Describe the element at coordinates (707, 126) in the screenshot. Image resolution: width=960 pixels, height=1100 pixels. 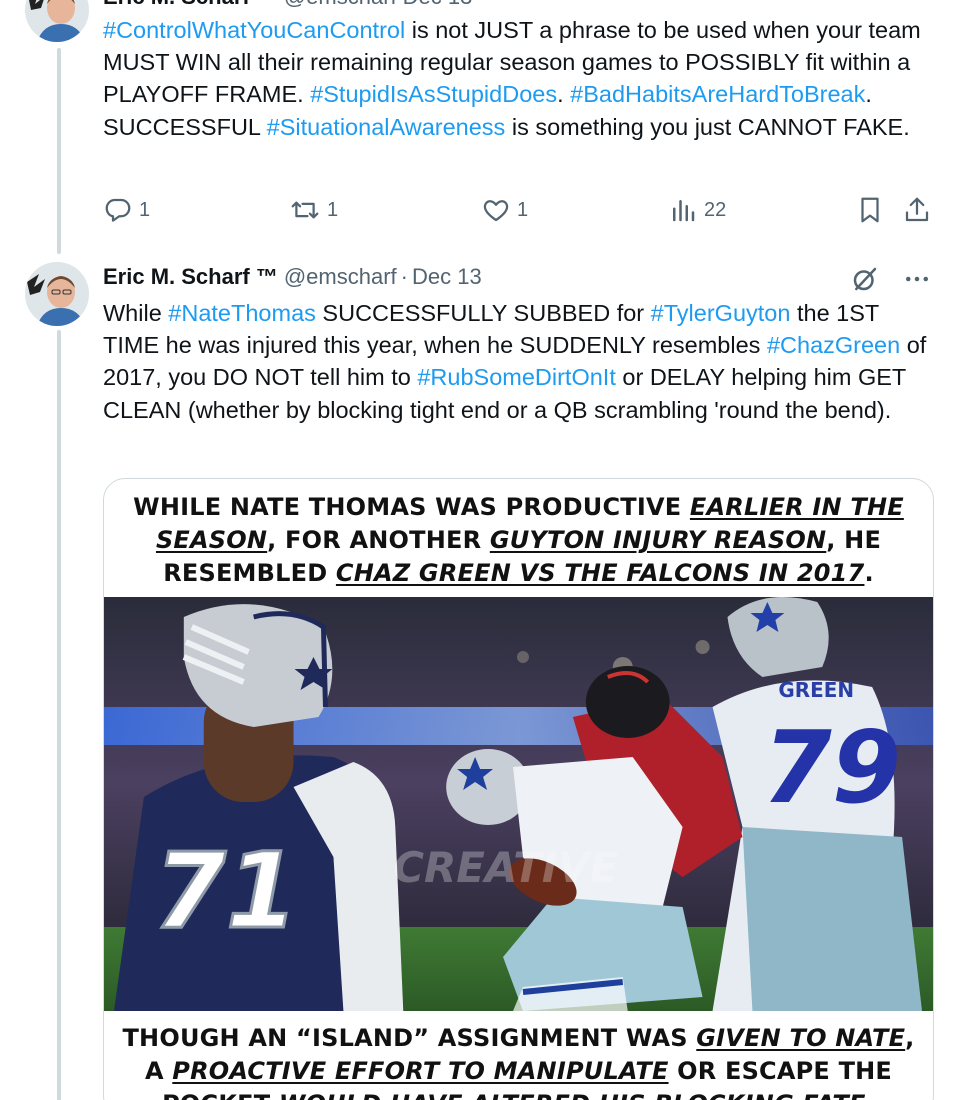
I see `tweet-text-segment: is something you just CANNOT FAKE.` at that location.